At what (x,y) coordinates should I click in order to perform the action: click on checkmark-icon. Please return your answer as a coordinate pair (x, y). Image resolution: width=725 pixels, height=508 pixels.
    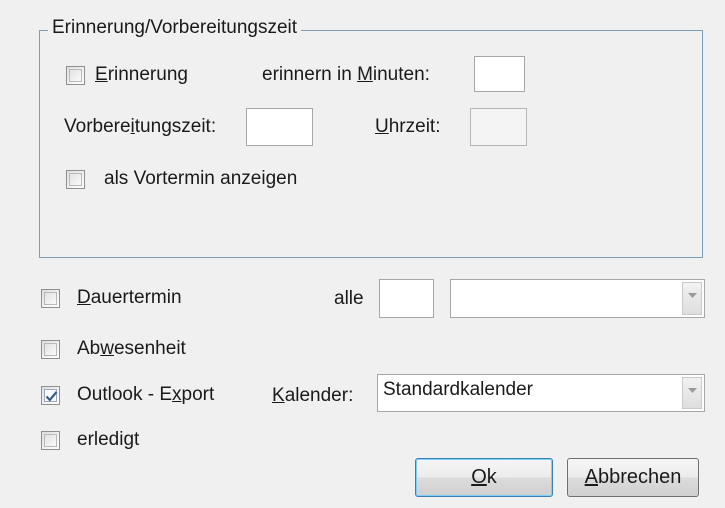
    Looking at the image, I should click on (51, 396).